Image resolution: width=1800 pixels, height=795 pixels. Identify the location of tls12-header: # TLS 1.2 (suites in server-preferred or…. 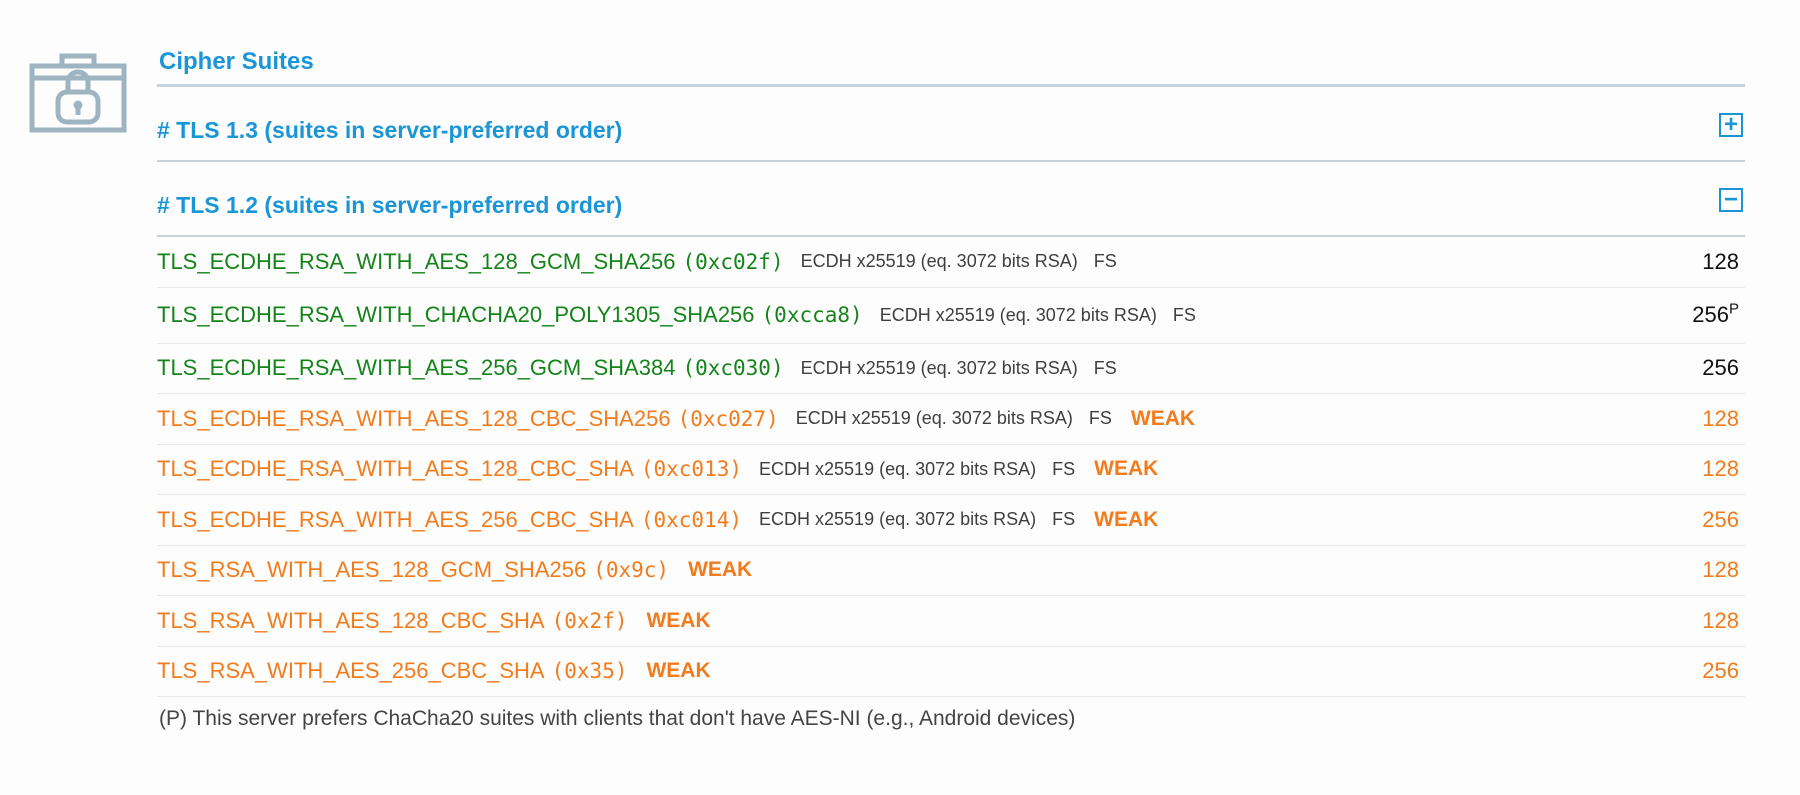
(951, 199).